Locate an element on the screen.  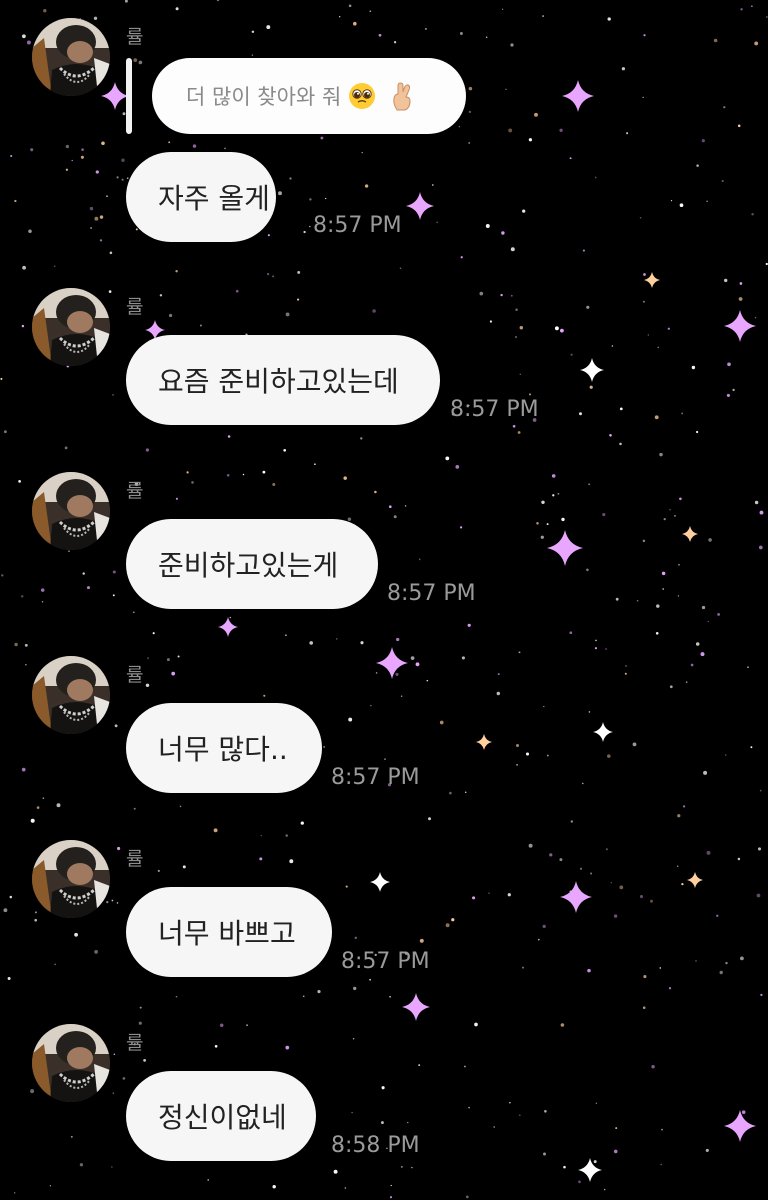
quoted-reply: 더 많이 찾아와 줘 is located at coordinates (309, 96).